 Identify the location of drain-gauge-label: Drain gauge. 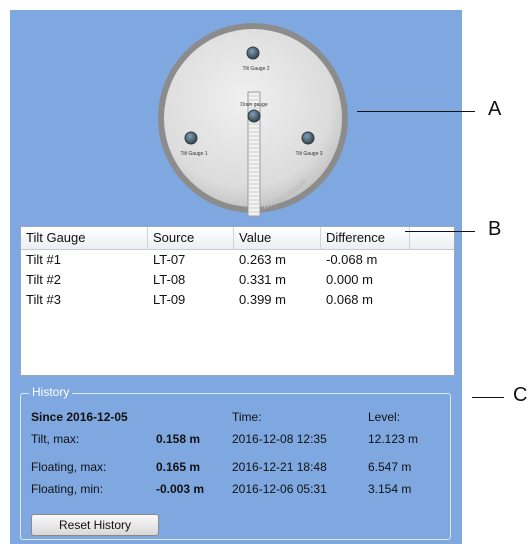
(253, 105).